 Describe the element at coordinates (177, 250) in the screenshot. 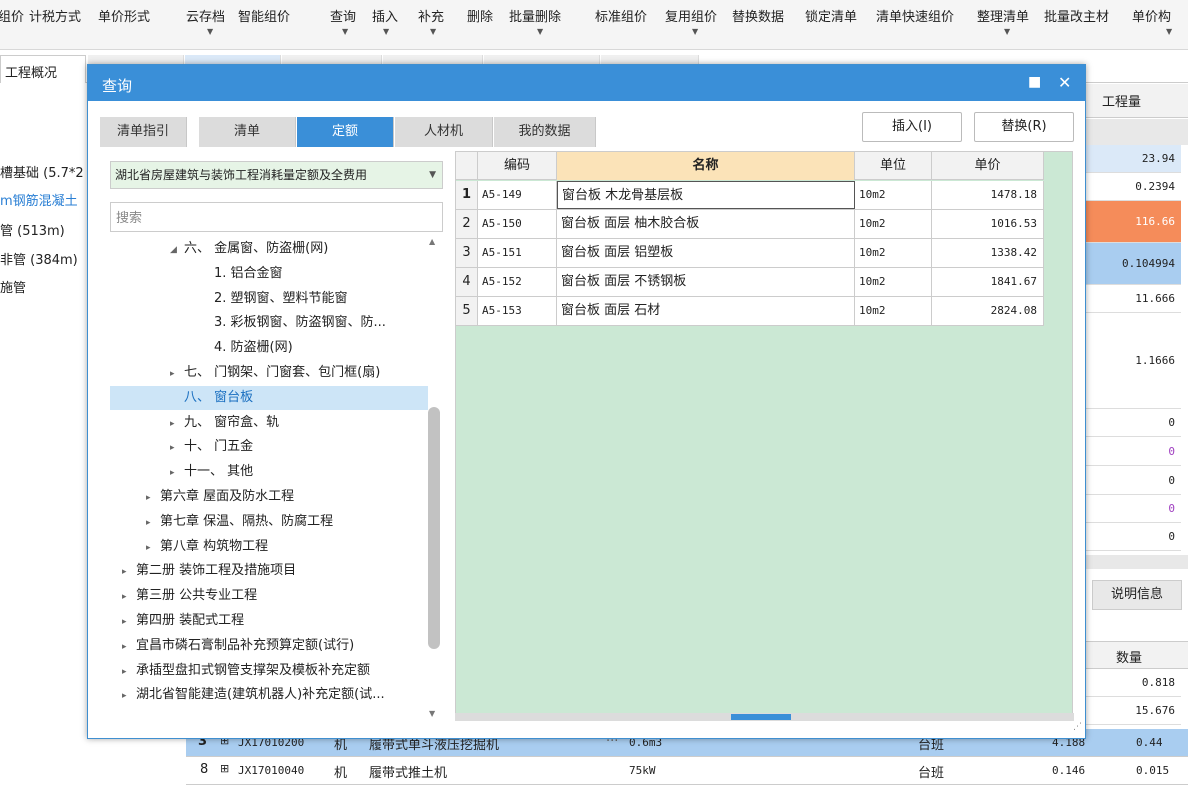

I see `expand-arrow-icon: ◢` at that location.